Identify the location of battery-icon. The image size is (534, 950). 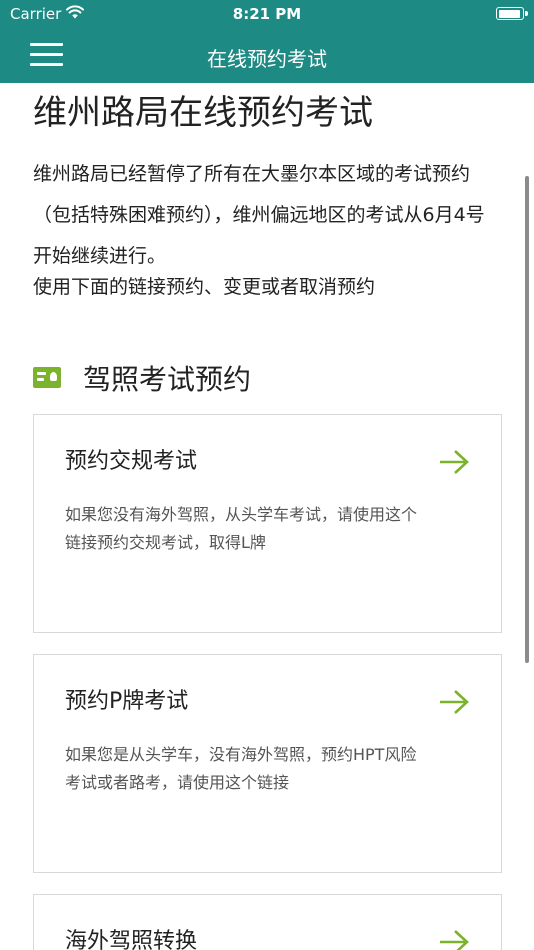
(512, 13).